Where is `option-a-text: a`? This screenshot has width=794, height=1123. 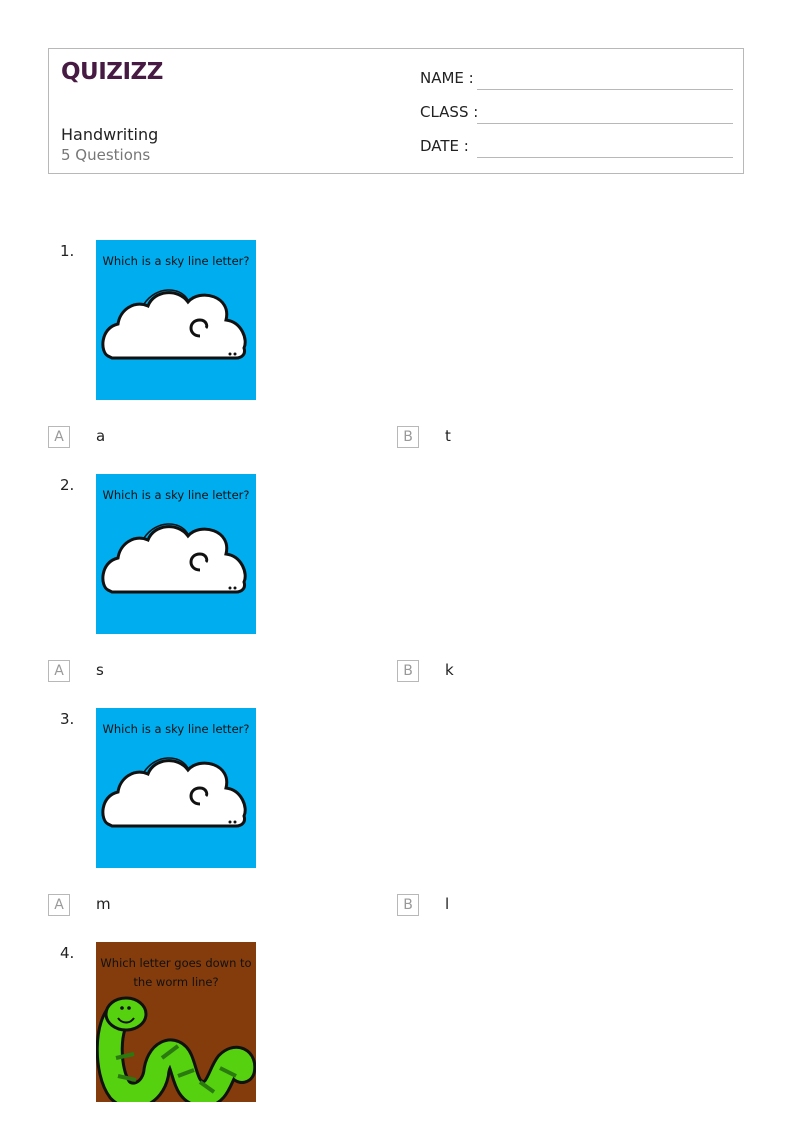
option-a-text: a is located at coordinates (101, 436).